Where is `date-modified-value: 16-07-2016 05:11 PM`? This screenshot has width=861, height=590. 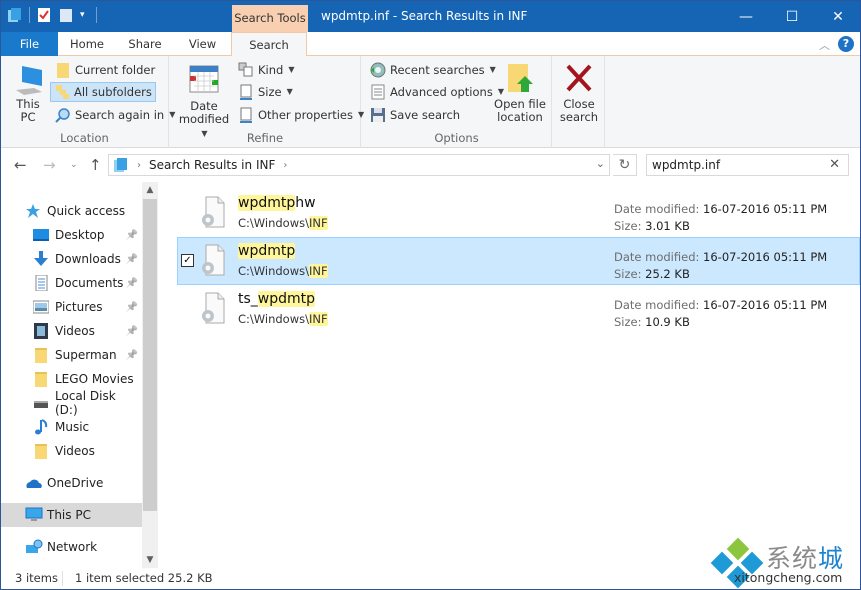 date-modified-value: 16-07-2016 05:11 PM is located at coordinates (765, 209).